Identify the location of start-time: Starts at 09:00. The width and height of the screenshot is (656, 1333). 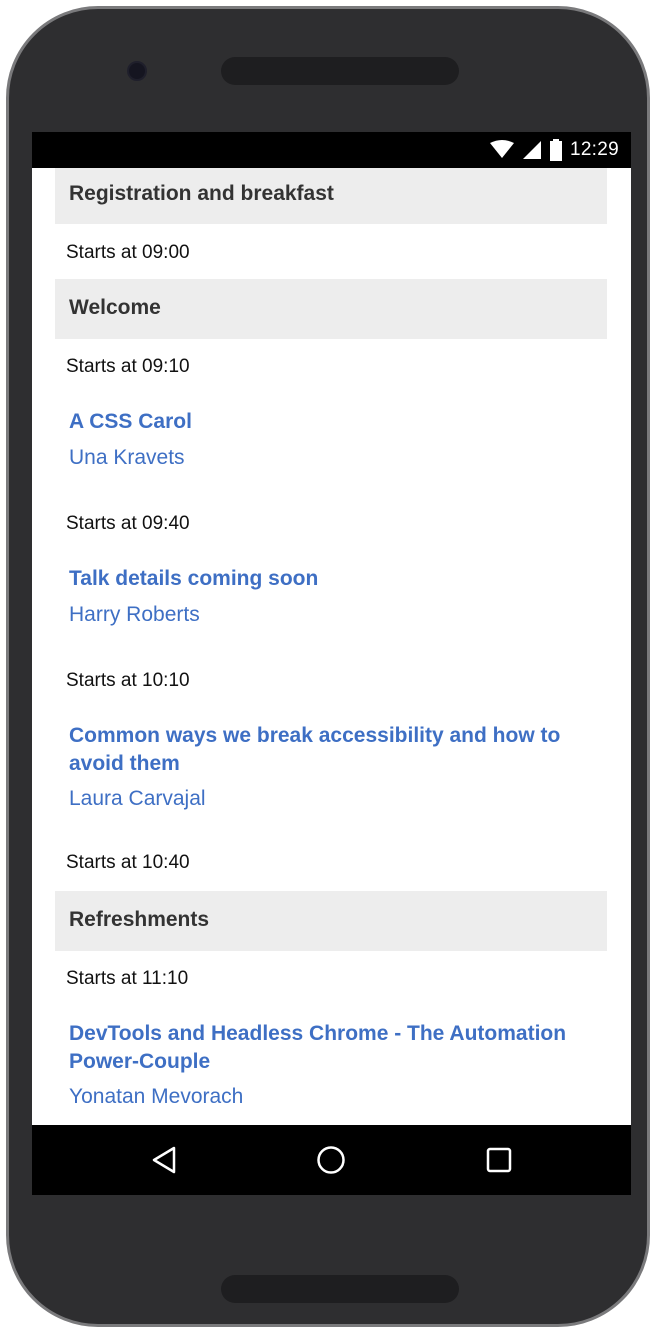
(128, 252).